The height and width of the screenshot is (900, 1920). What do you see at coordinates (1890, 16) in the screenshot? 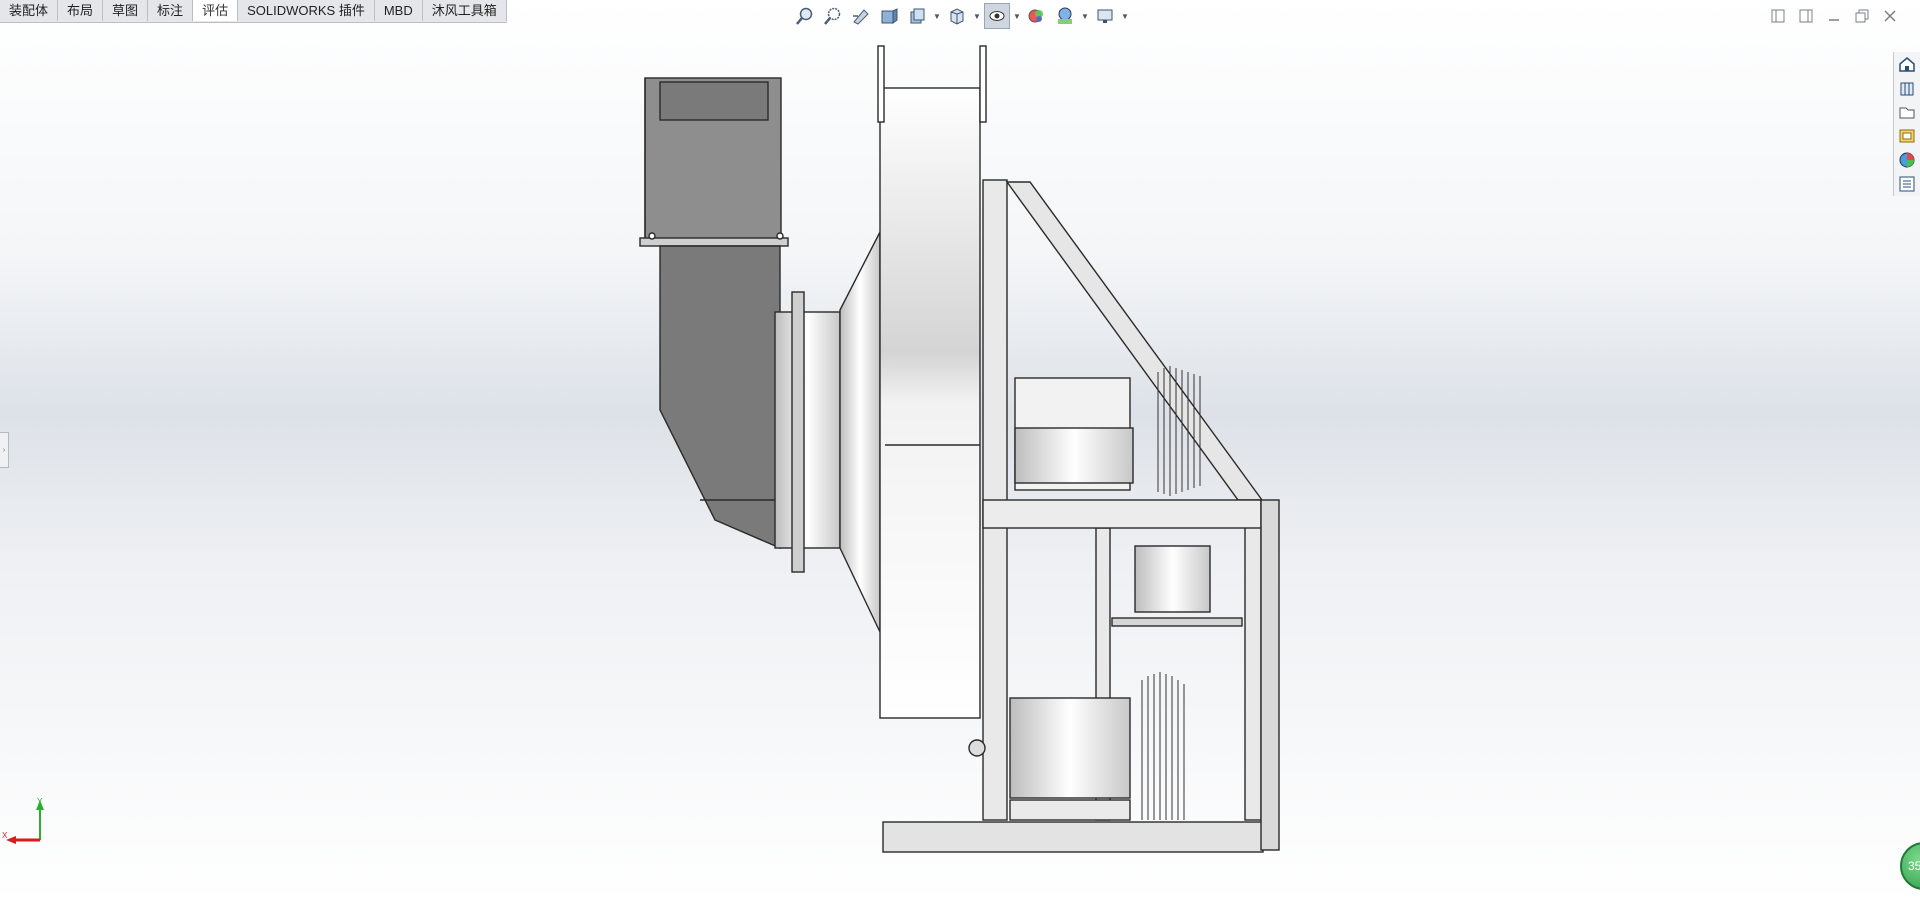
I see `close-icon` at bounding box center [1890, 16].